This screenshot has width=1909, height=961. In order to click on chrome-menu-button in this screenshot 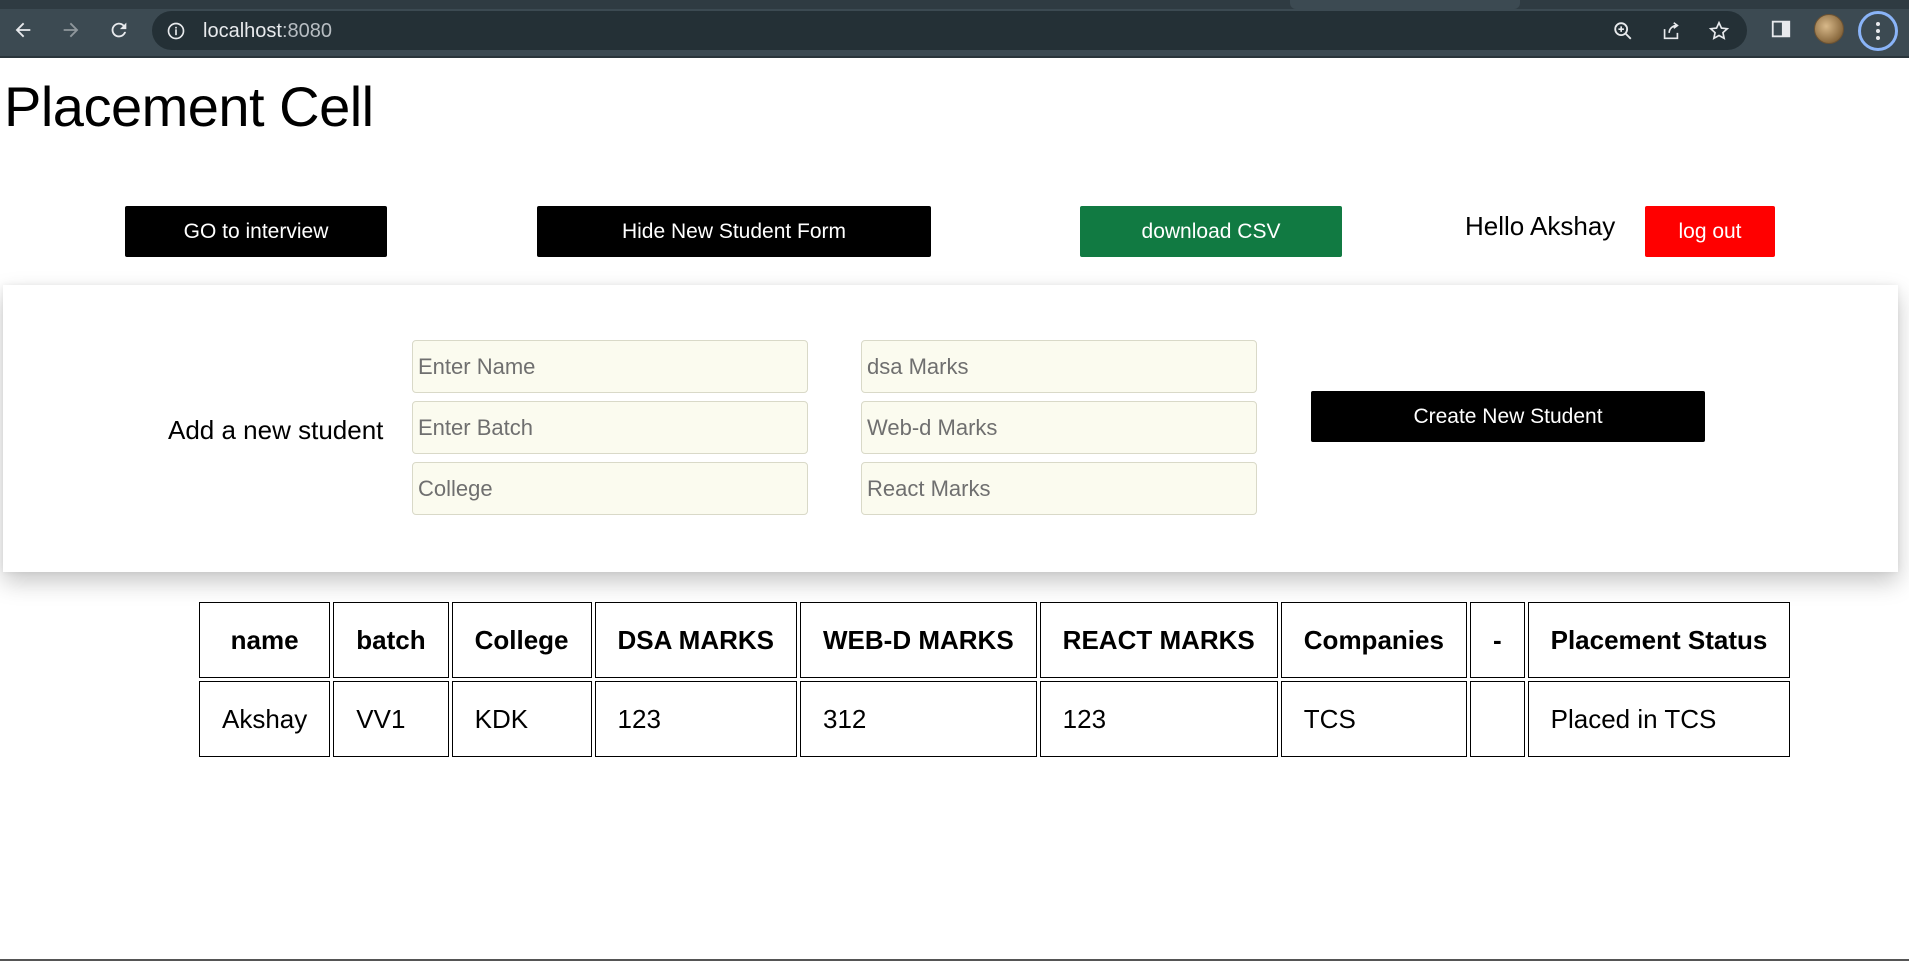, I will do `click(1878, 31)`.